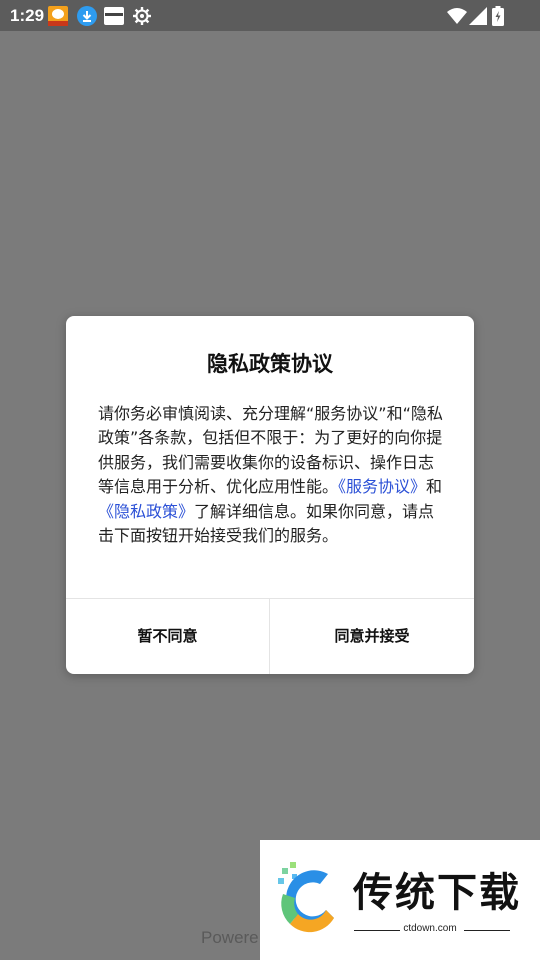 The image size is (540, 960). I want to click on watermark-domain: ctdown.com, so click(430, 928).